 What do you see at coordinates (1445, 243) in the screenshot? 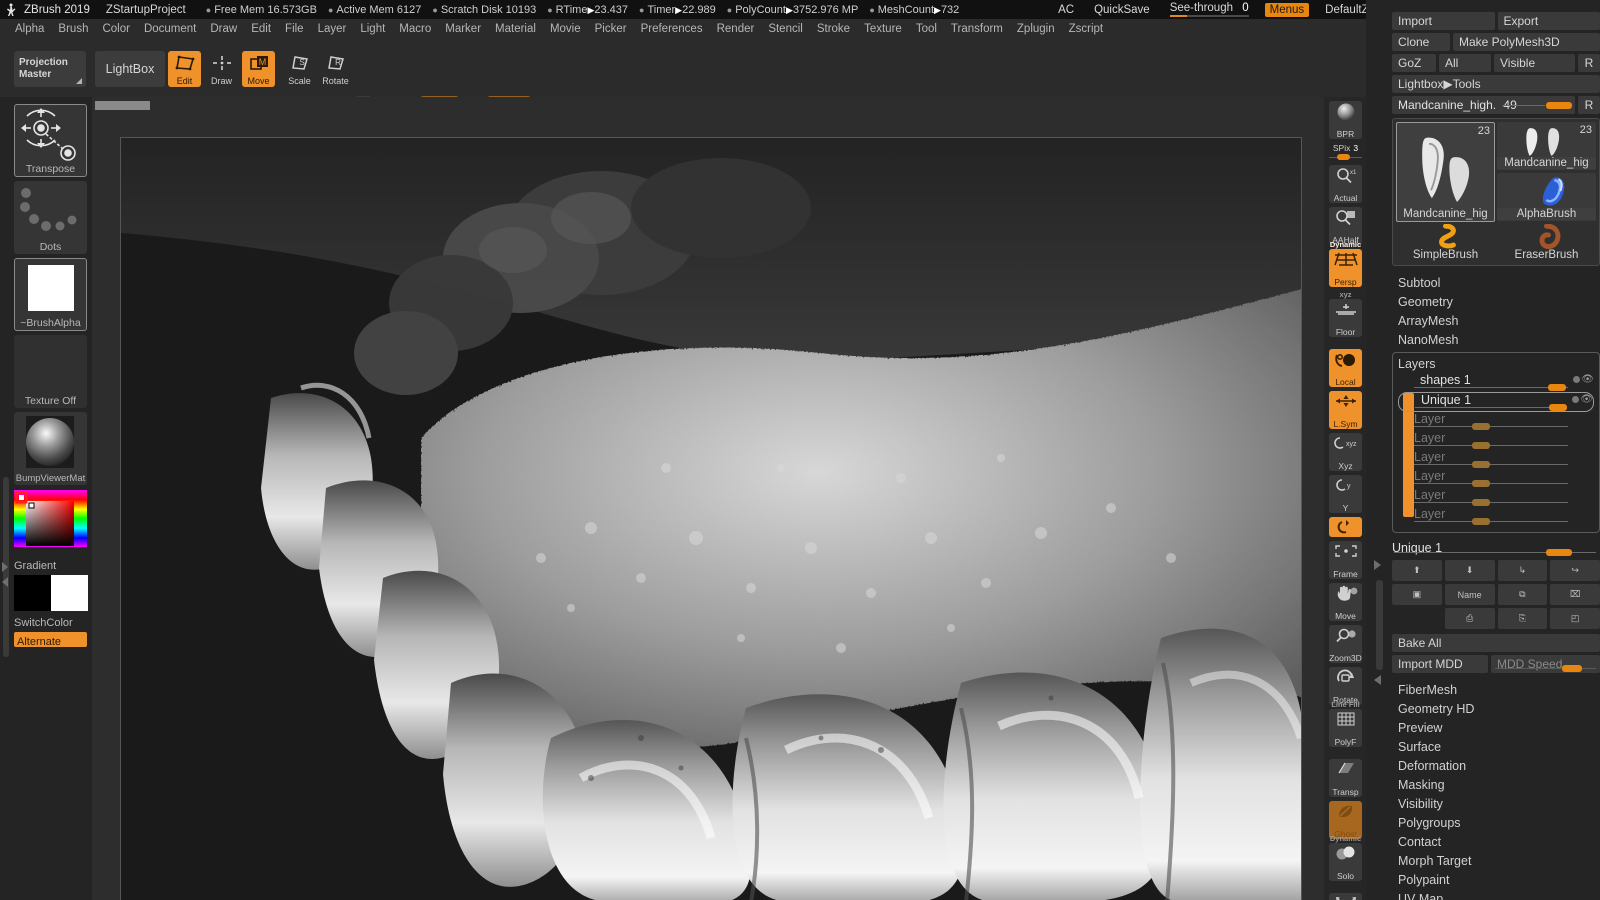
I see `tool-thumb-3: SimpleBrush` at bounding box center [1445, 243].